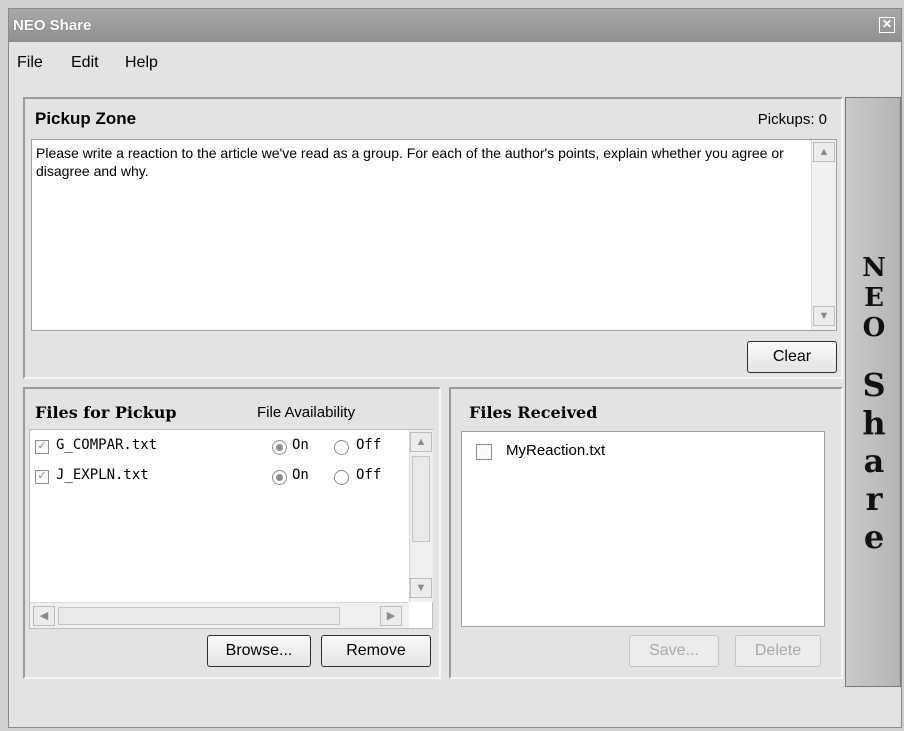 The image size is (904, 731). Describe the element at coordinates (484, 452) in the screenshot. I see `received-file-checkbox` at that location.